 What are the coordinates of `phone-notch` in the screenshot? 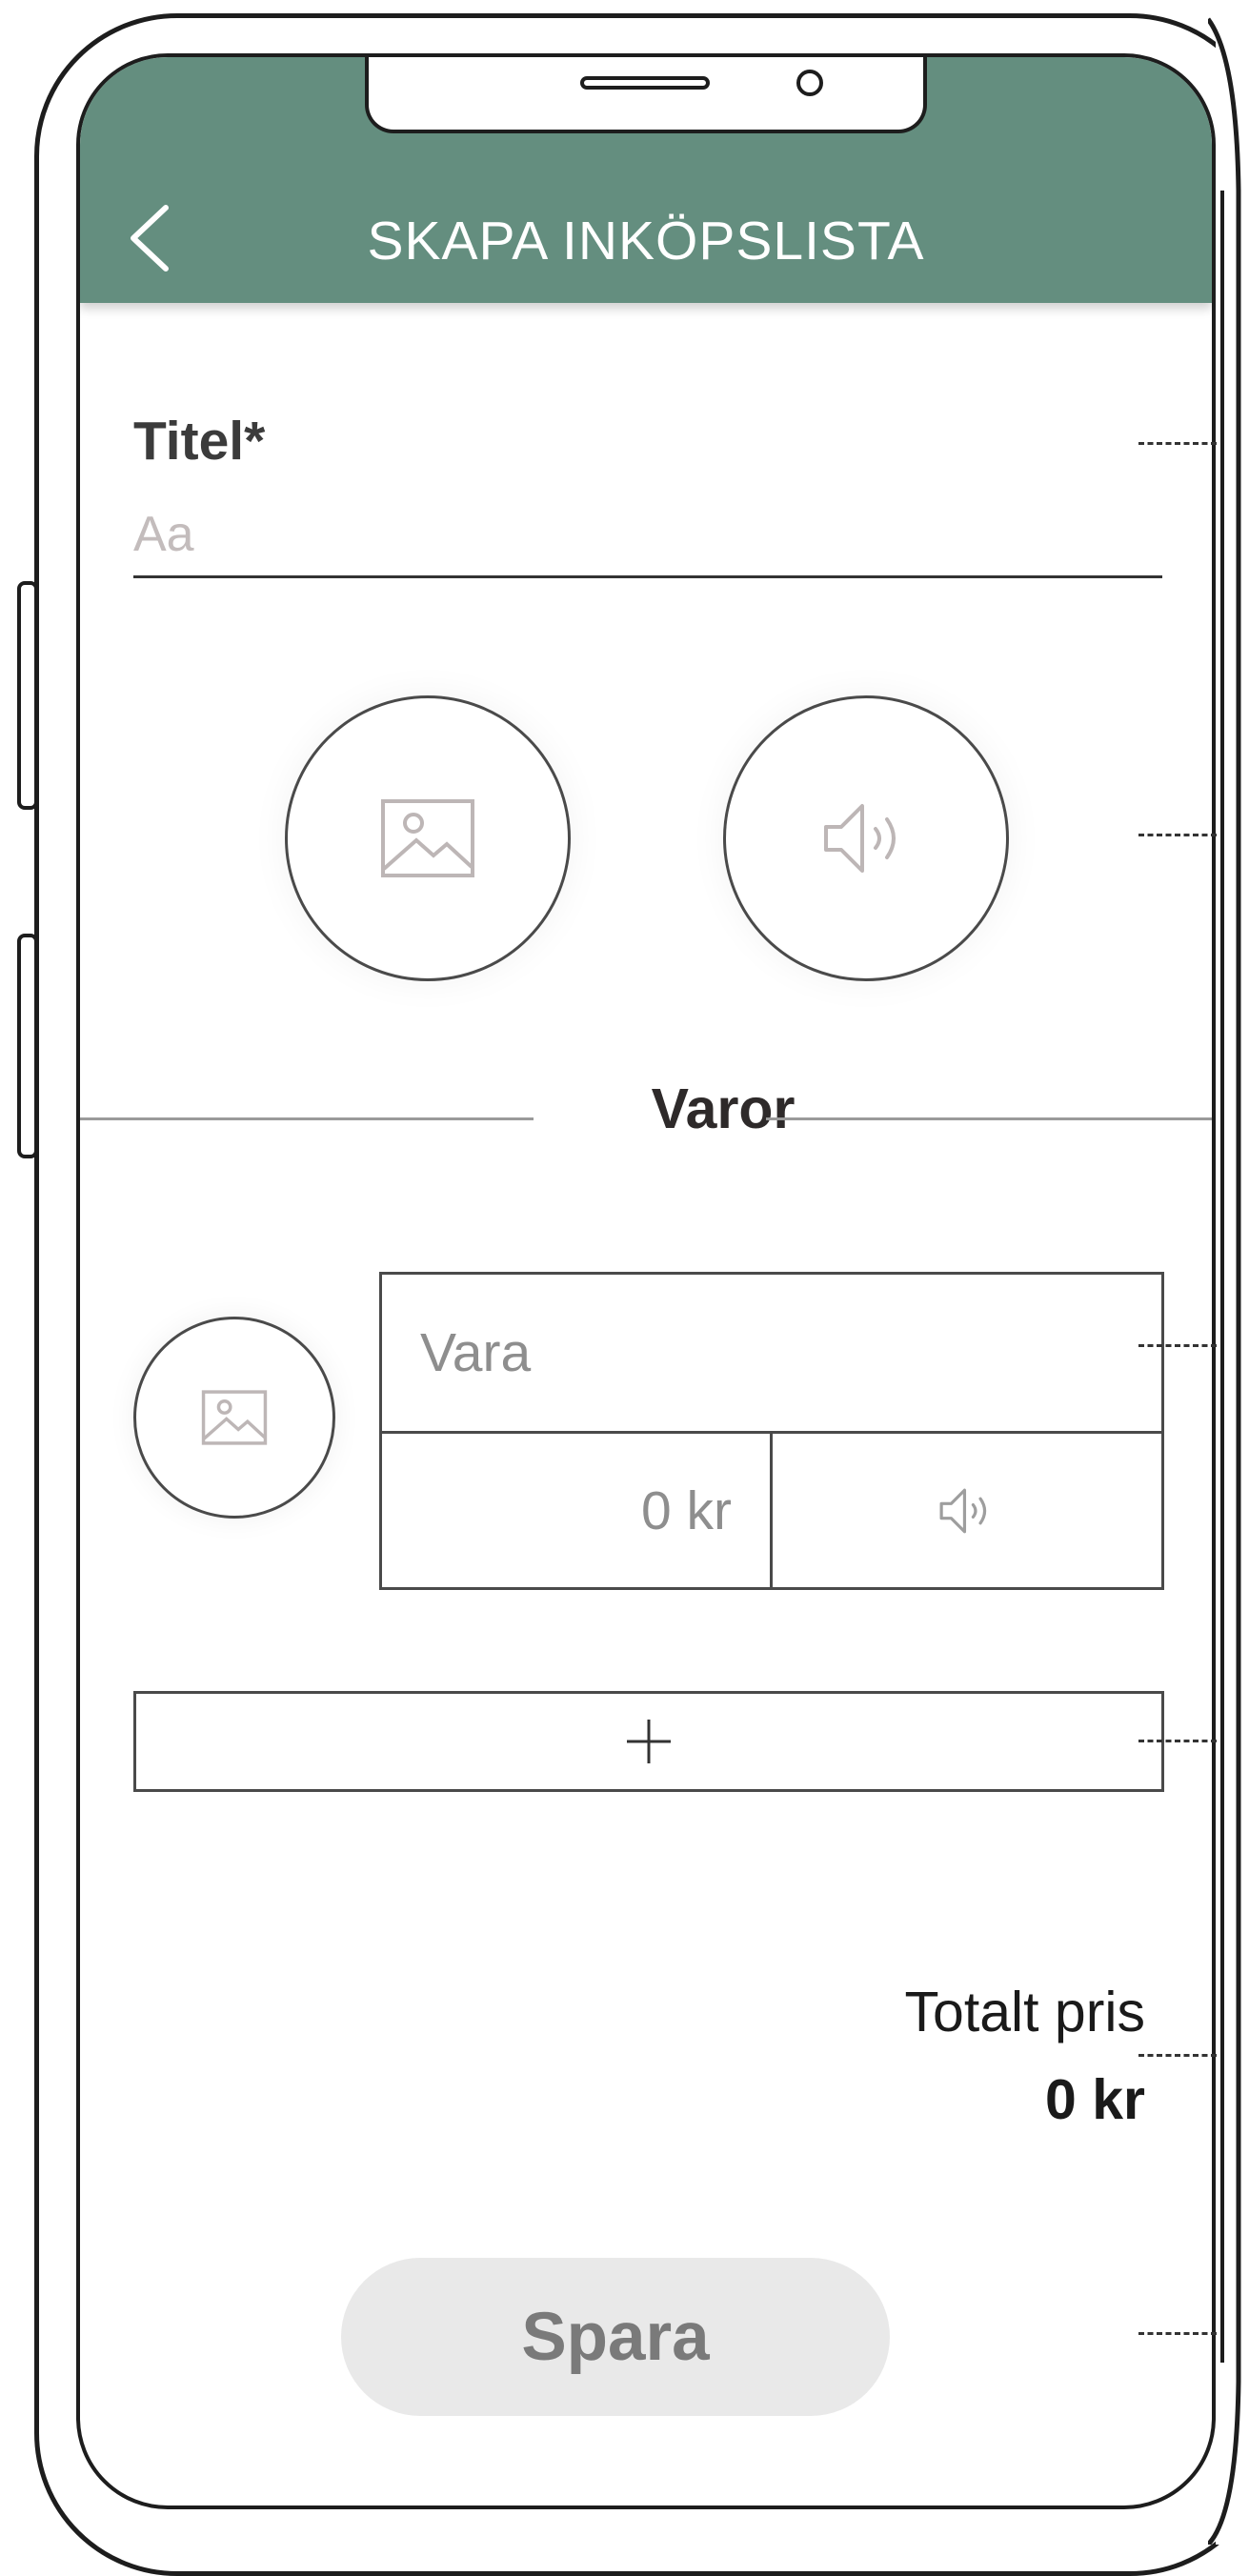 It's located at (646, 95).